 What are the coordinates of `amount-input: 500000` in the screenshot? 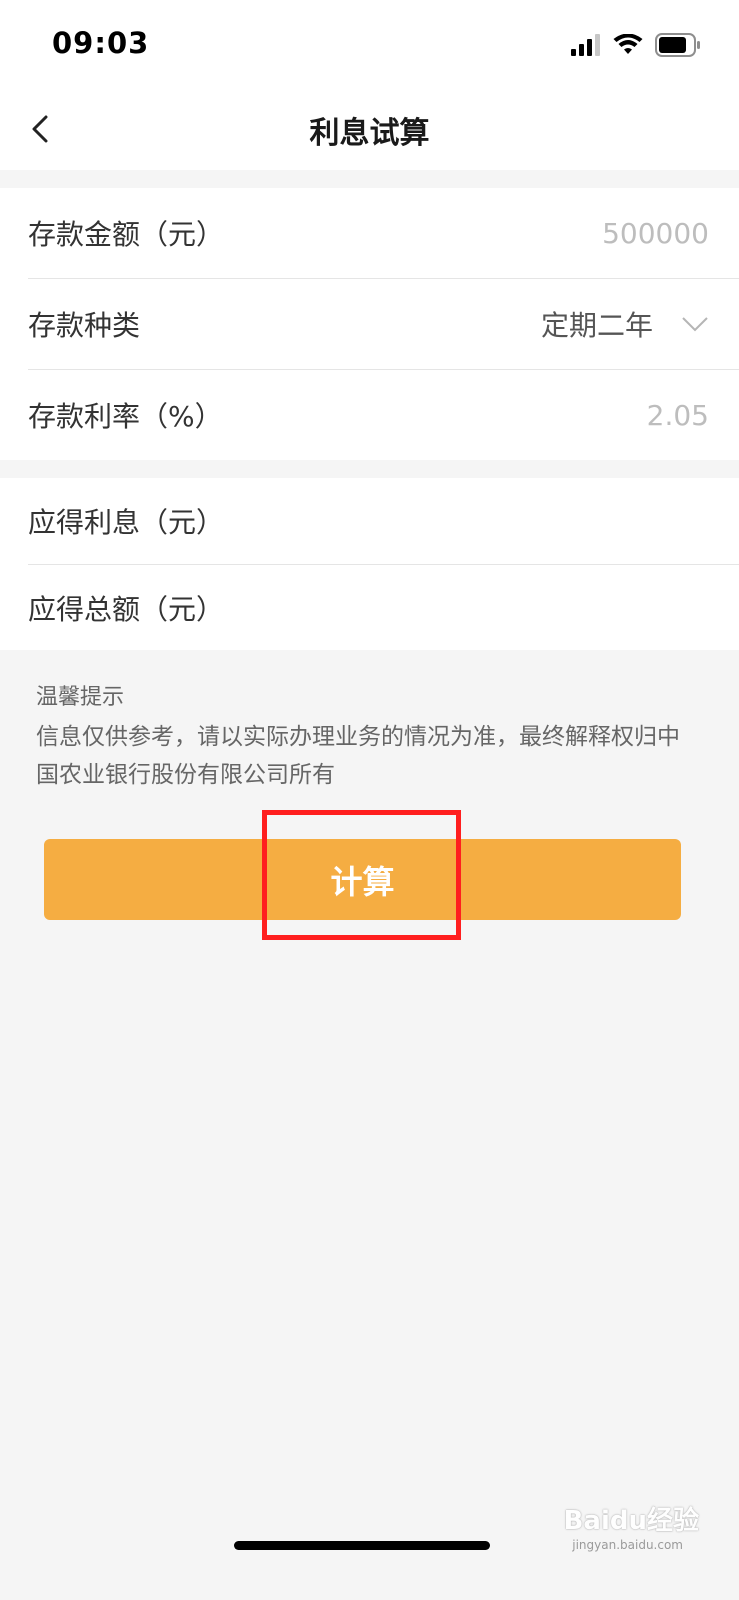 It's located at (655, 233).